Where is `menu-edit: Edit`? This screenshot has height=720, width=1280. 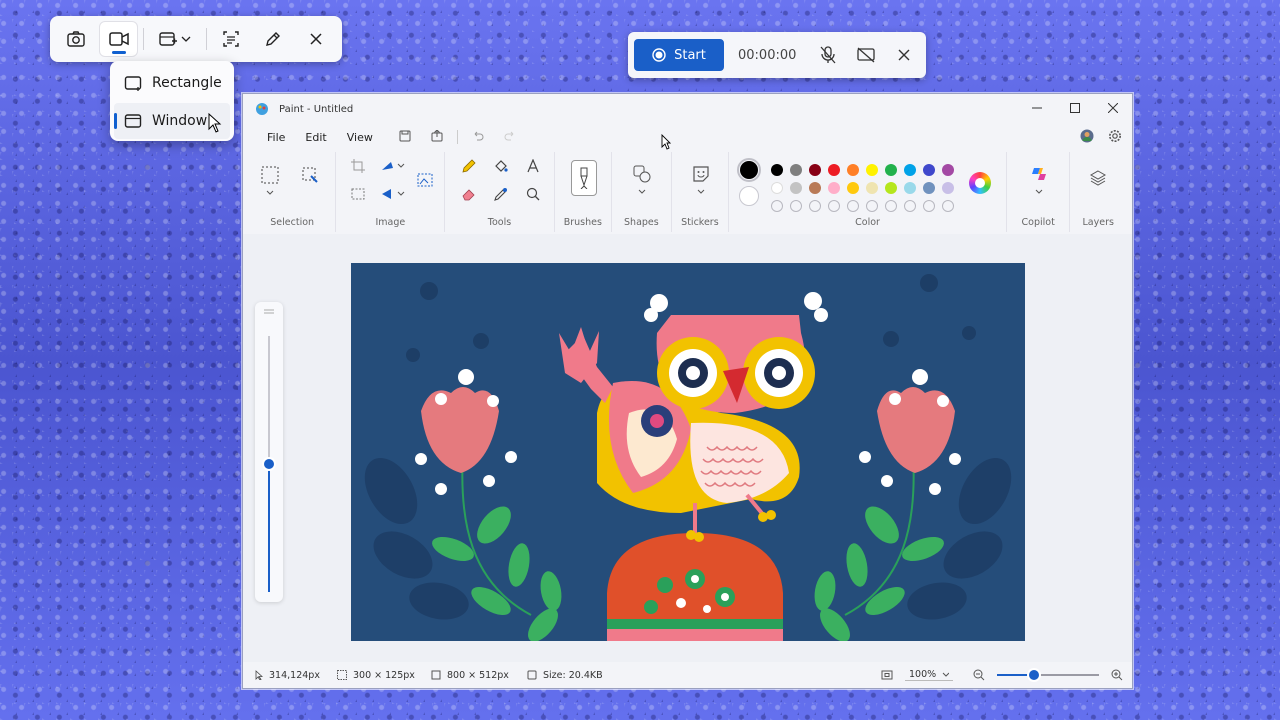 menu-edit: Edit is located at coordinates (315, 137).